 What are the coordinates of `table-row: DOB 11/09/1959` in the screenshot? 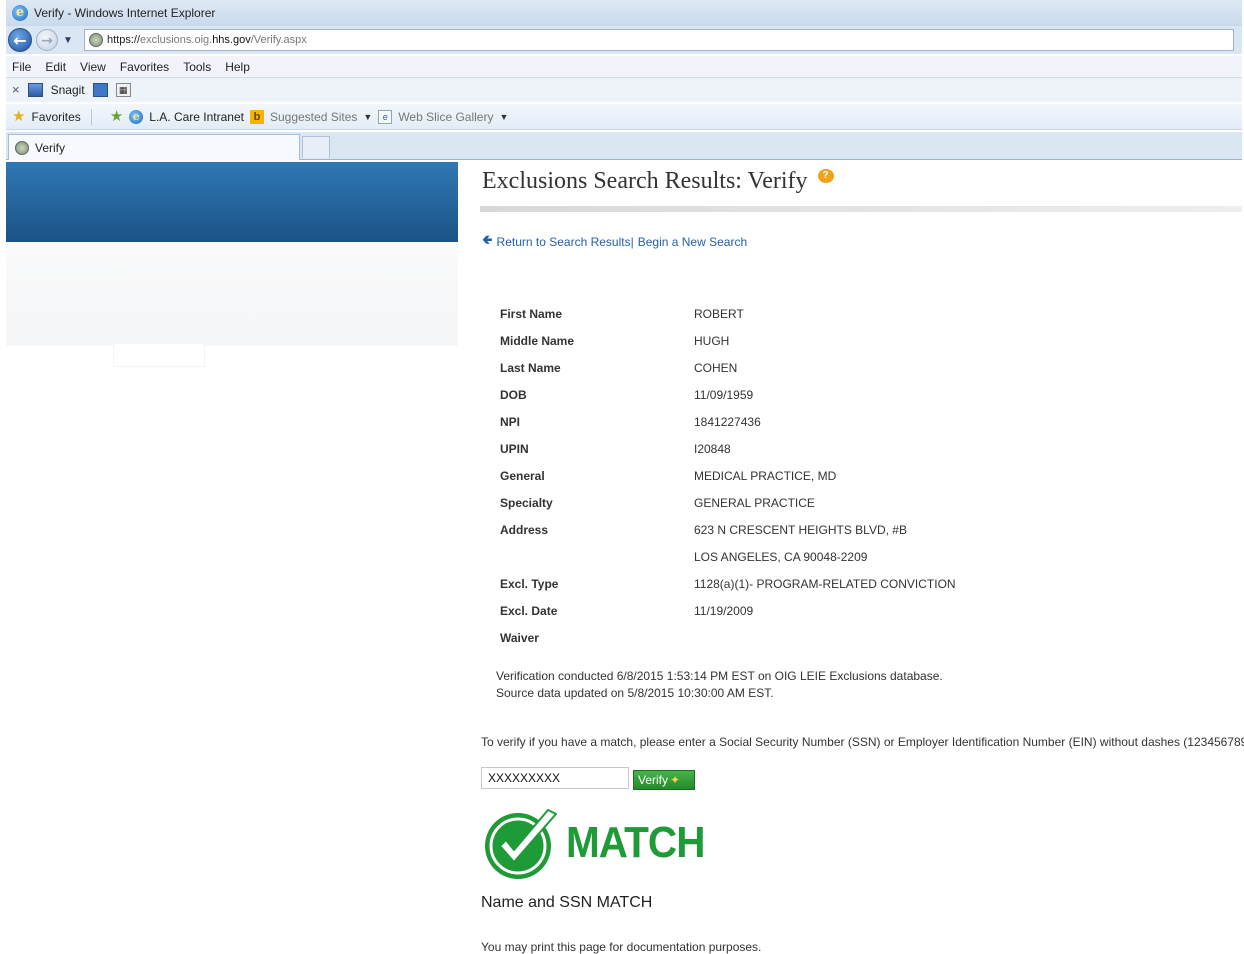 It's located at (860, 394).